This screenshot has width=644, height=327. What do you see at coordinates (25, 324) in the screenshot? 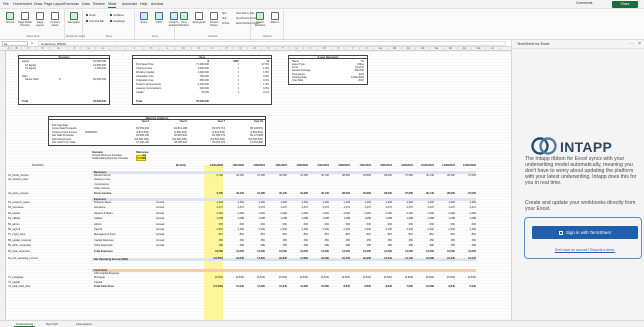
I see `sheet-tab-underwriting: Underwriting` at bounding box center [25, 324].